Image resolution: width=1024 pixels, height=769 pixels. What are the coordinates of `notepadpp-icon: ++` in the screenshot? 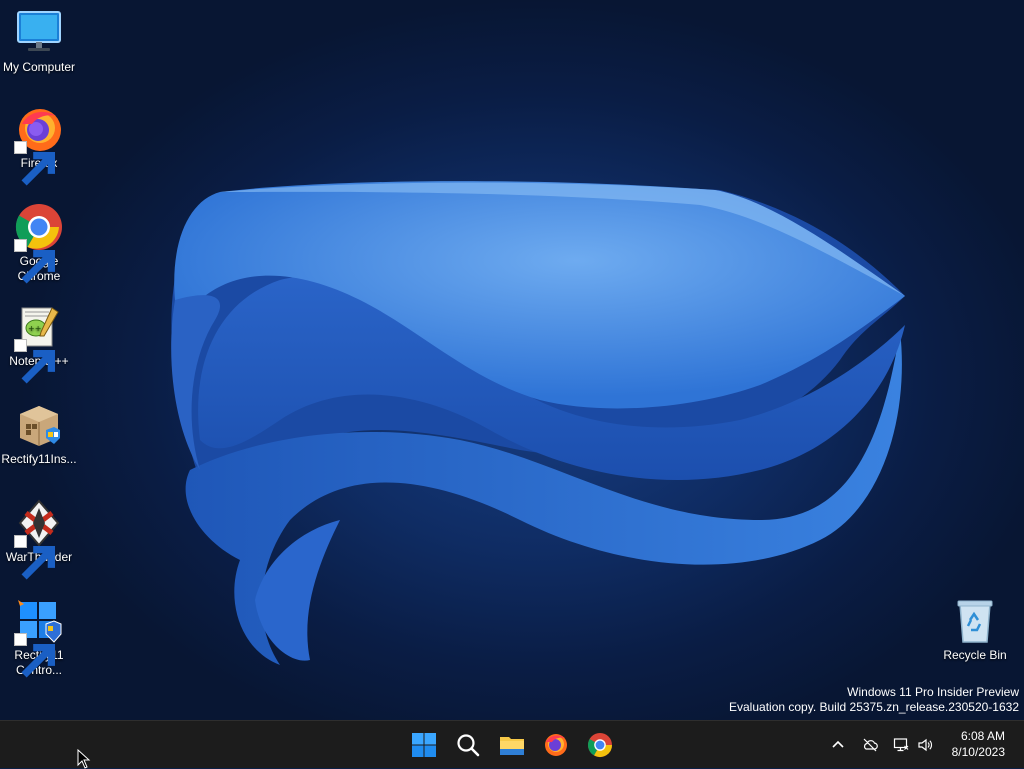 It's located at (39, 343).